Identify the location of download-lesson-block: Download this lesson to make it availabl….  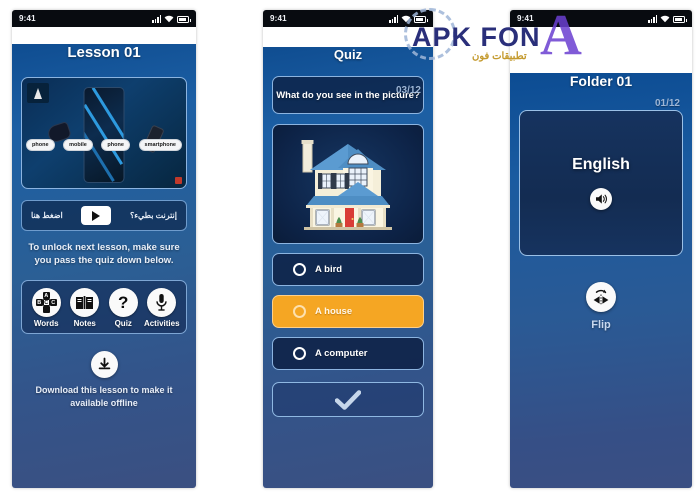
(104, 380).